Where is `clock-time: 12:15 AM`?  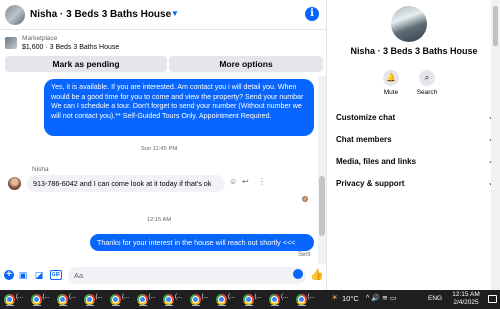 clock-time: 12:15 AM is located at coordinates (466, 294).